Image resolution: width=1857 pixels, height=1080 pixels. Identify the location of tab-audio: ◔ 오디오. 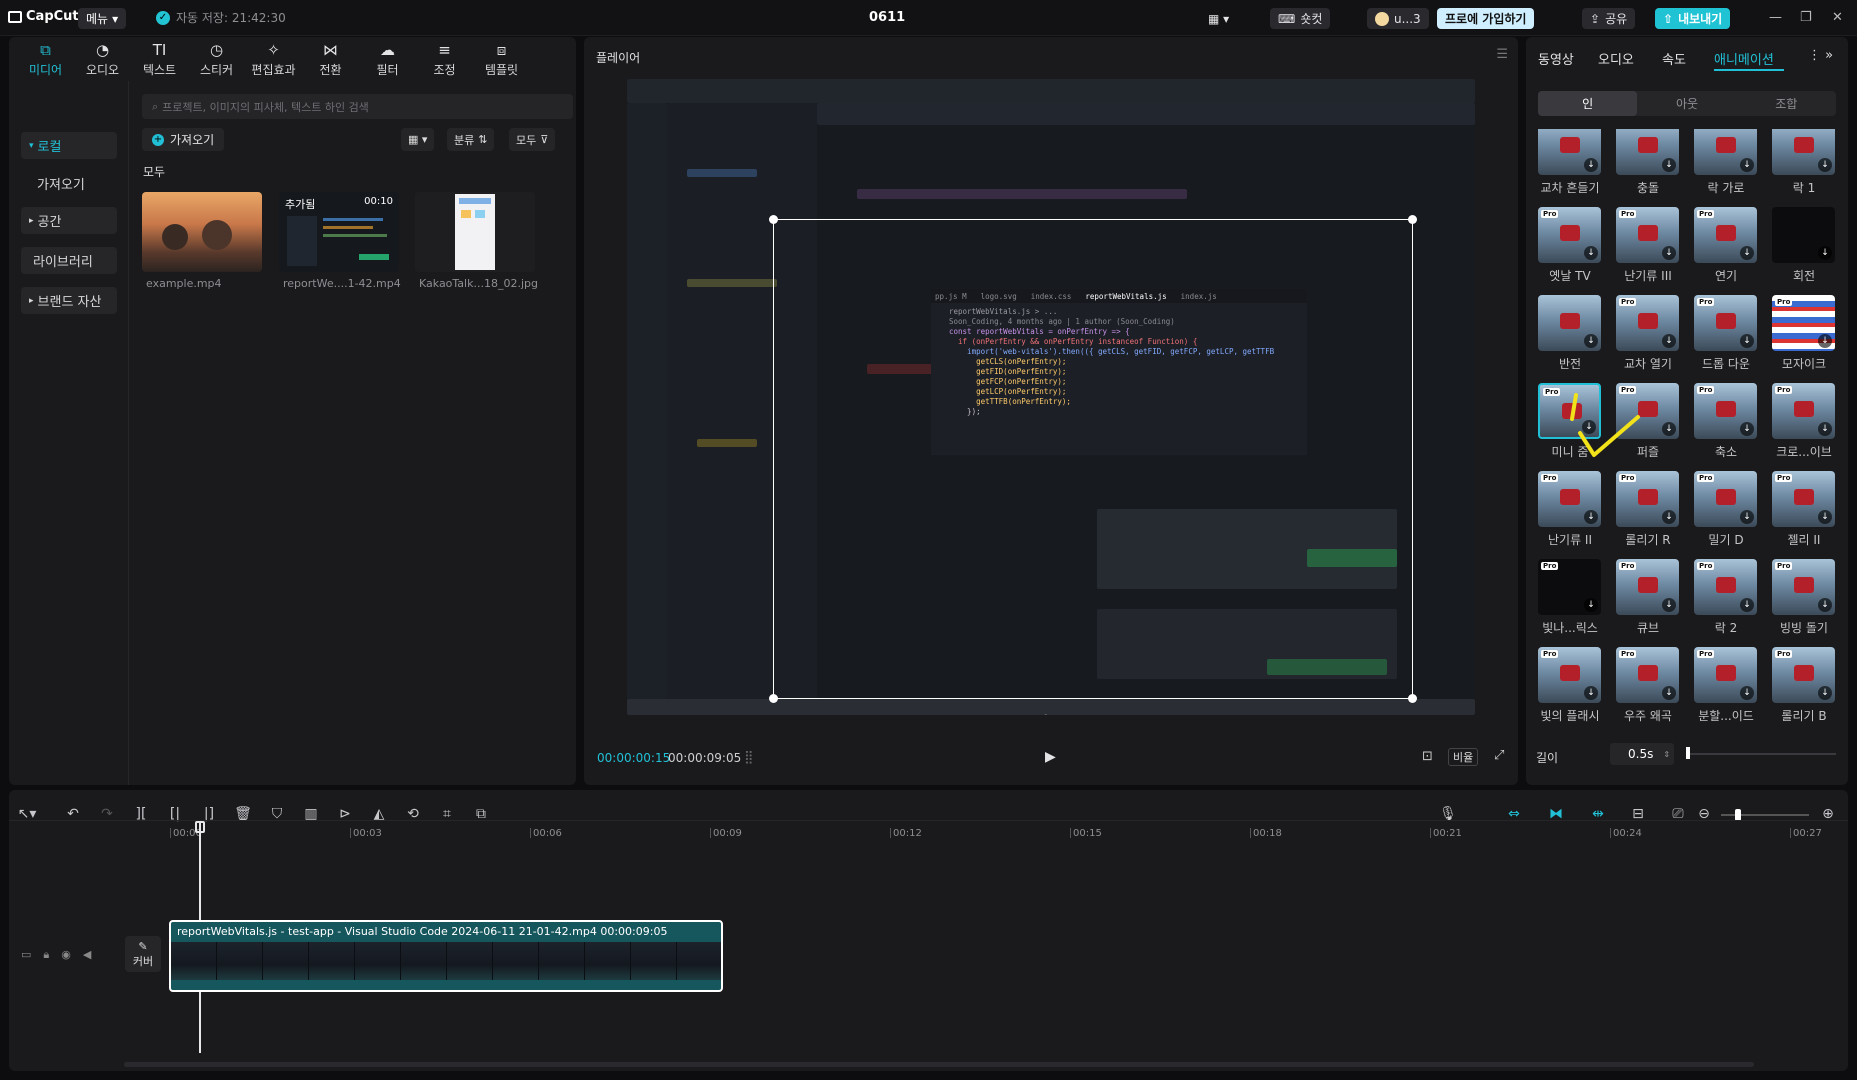
(102, 59).